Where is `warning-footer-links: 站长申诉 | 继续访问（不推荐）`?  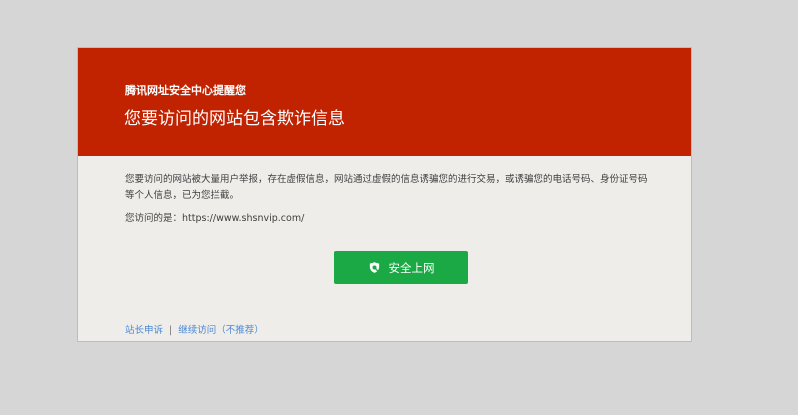
warning-footer-links: 站长申诉 | 继续访问（不推荐） is located at coordinates (194, 329).